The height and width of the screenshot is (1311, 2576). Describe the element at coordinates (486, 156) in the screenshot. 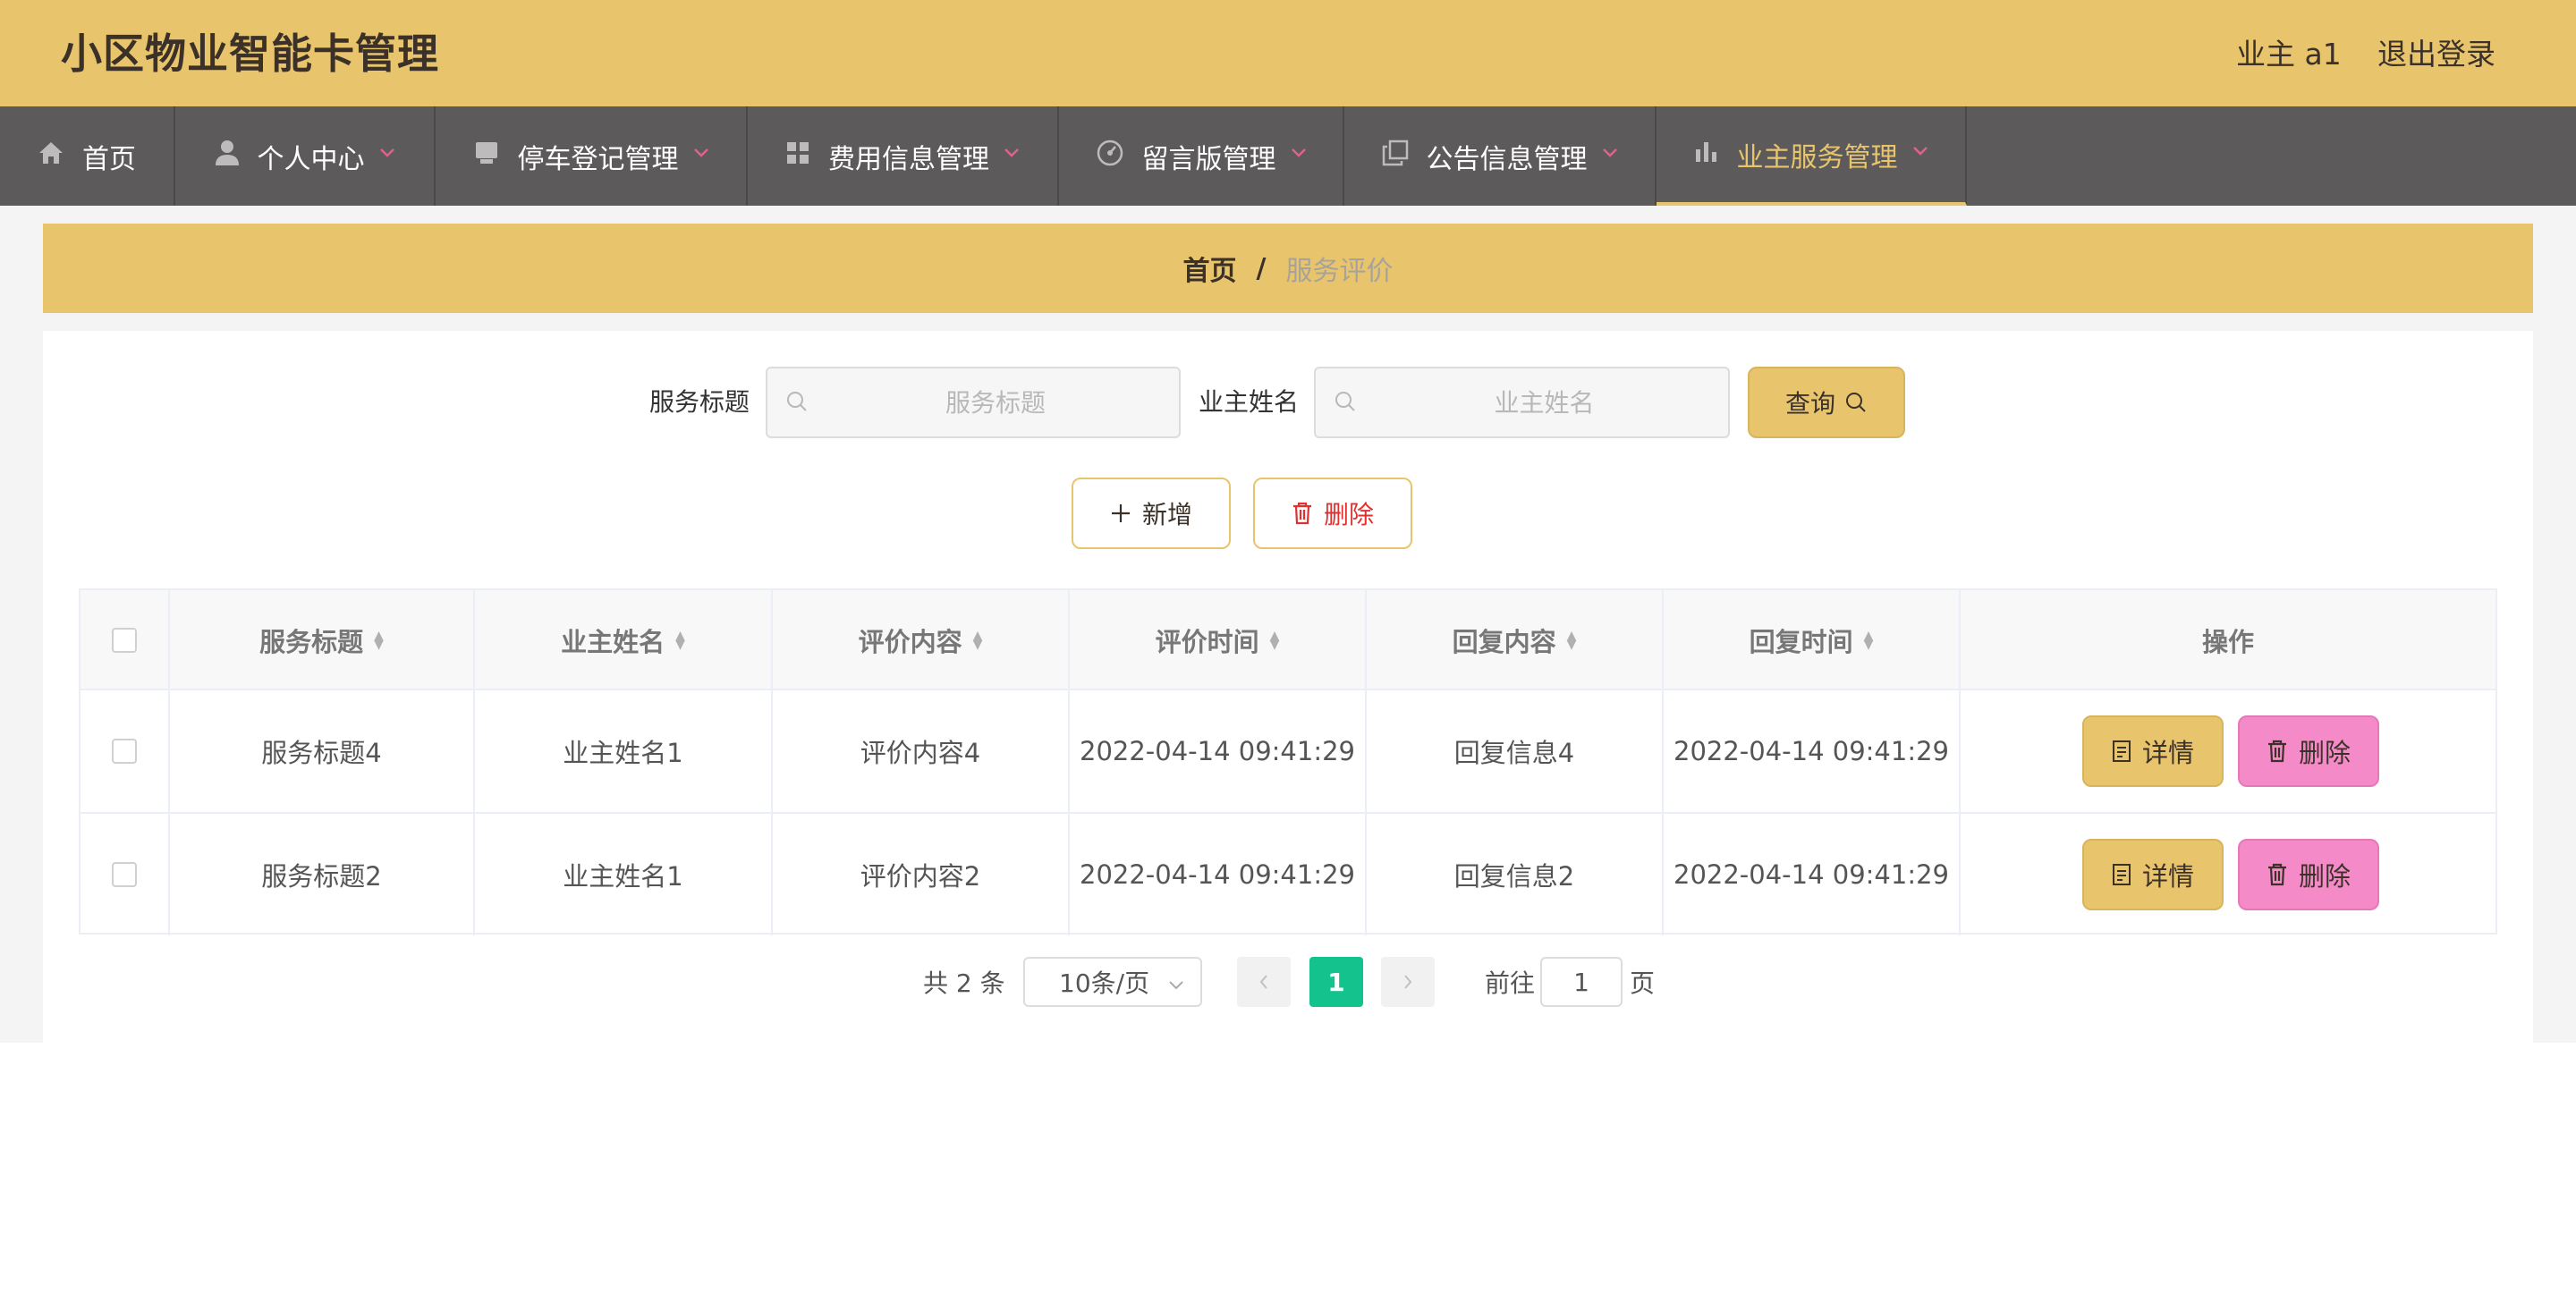

I see `box-icon` at that location.